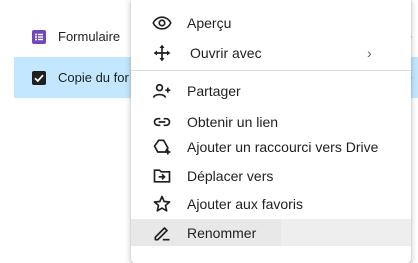 The image size is (418, 263). Describe the element at coordinates (271, 90) in the screenshot. I see `menu-item-partager: Partager` at that location.